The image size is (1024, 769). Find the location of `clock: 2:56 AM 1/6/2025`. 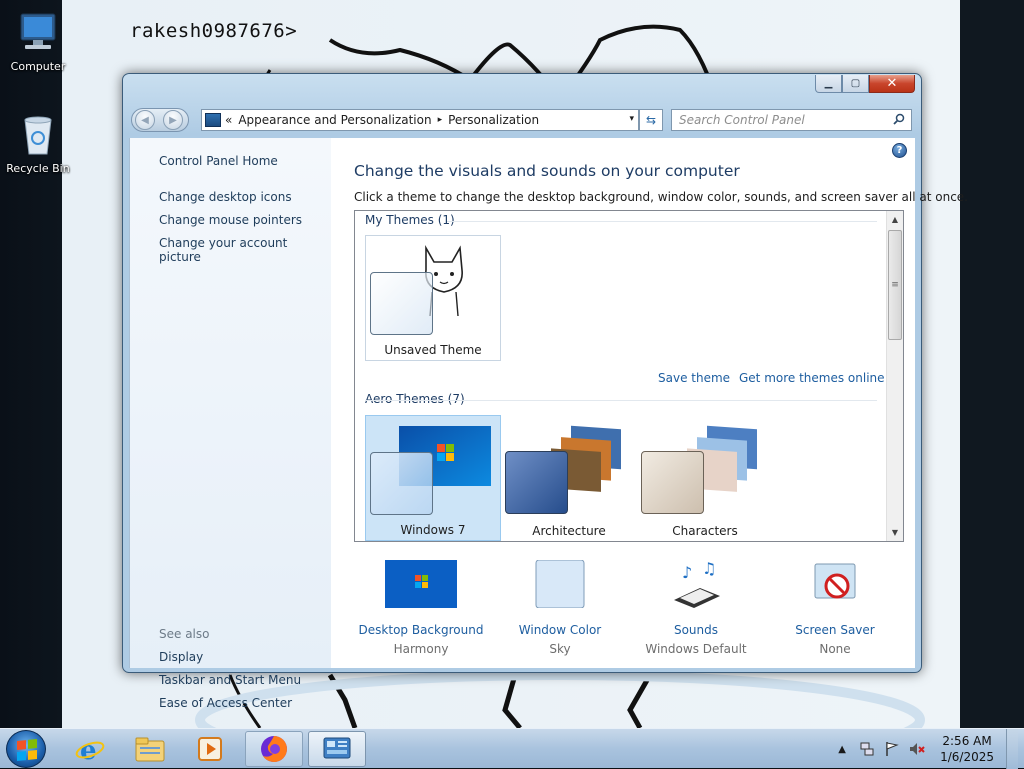

clock: 2:56 AM 1/6/2025 is located at coordinates (967, 749).